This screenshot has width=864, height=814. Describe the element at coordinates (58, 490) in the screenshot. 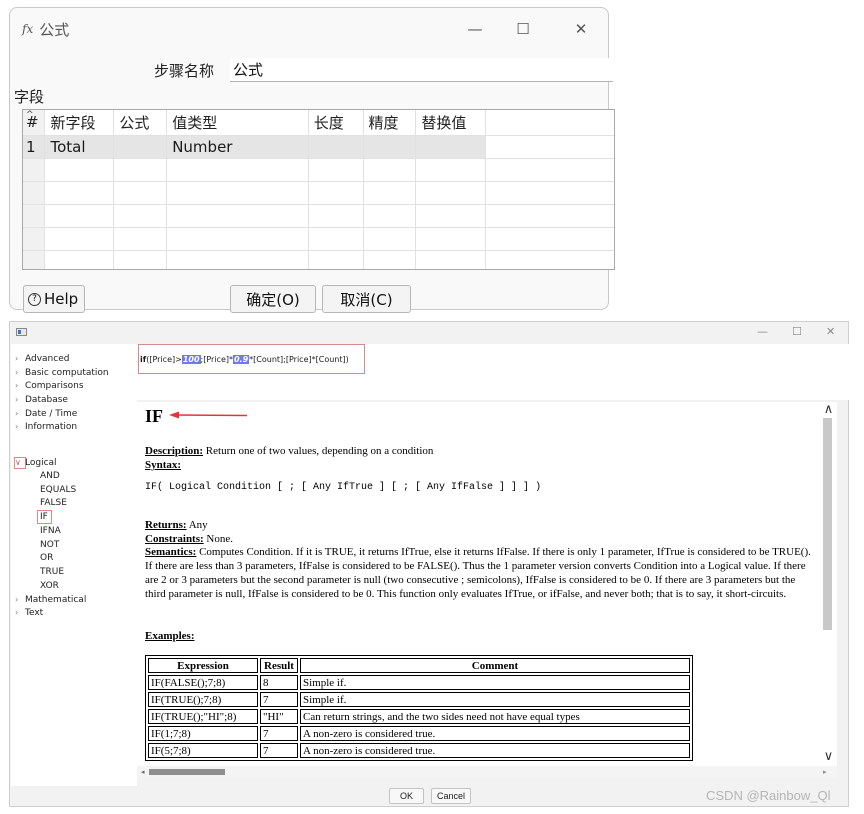

I see `tree-item-equals: EQUALS` at that location.